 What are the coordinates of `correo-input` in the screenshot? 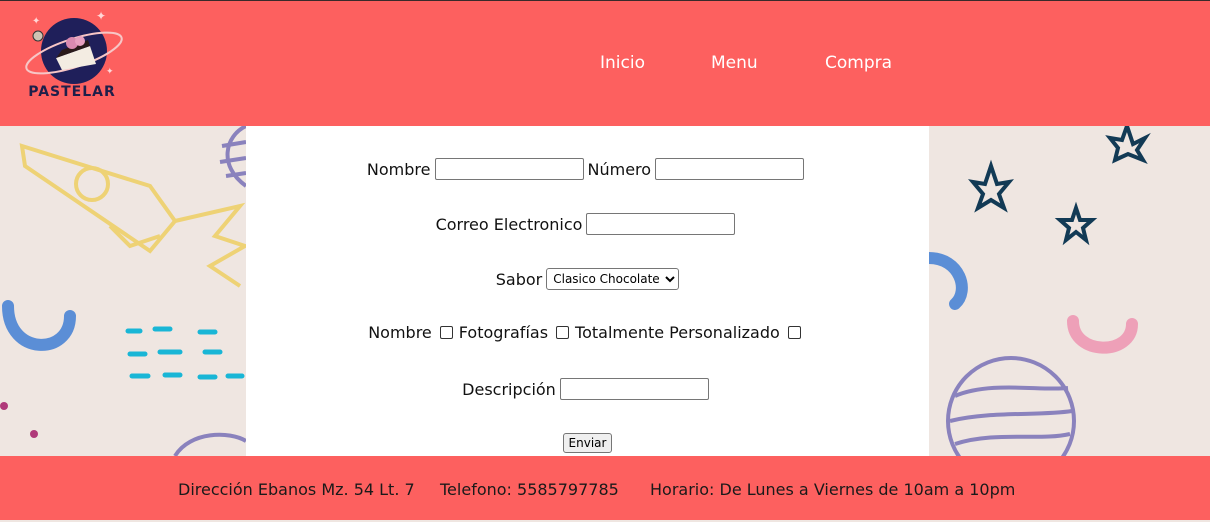 It's located at (661, 224).